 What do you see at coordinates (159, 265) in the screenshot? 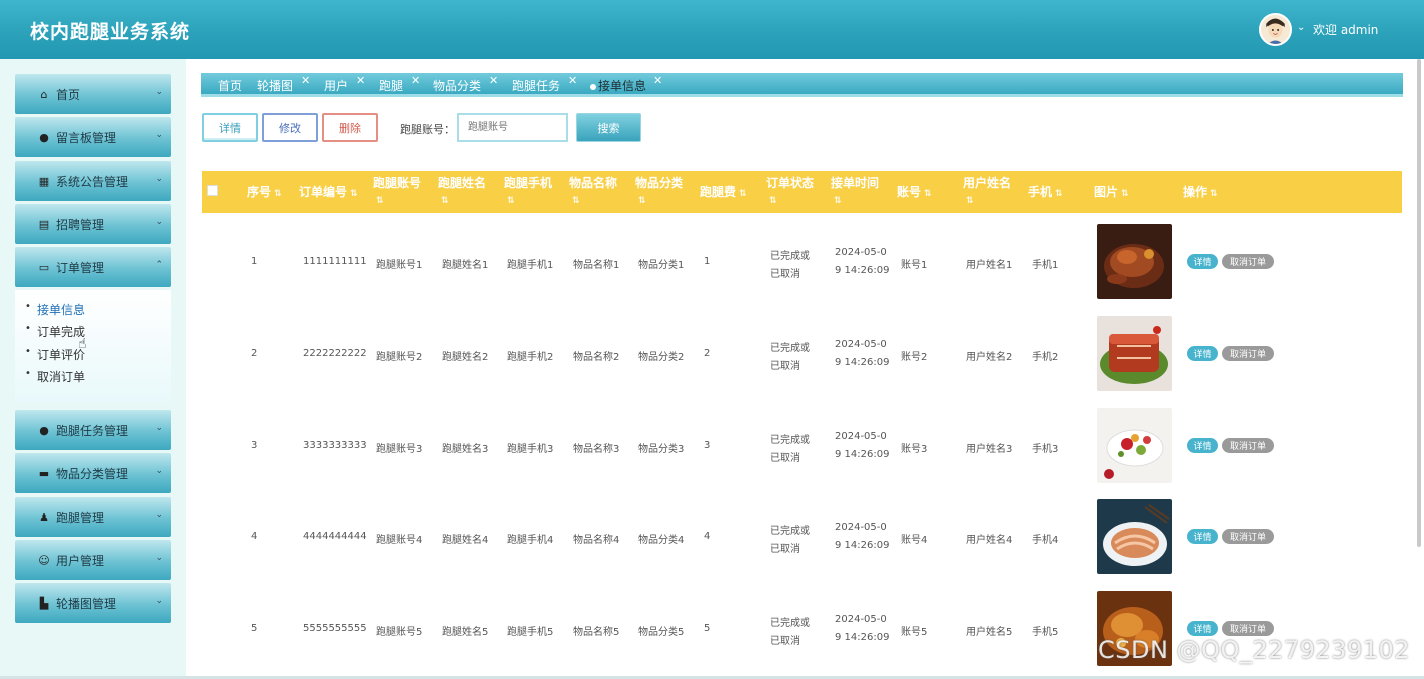
I see `chevron-up-icon: ⌃` at bounding box center [159, 265].